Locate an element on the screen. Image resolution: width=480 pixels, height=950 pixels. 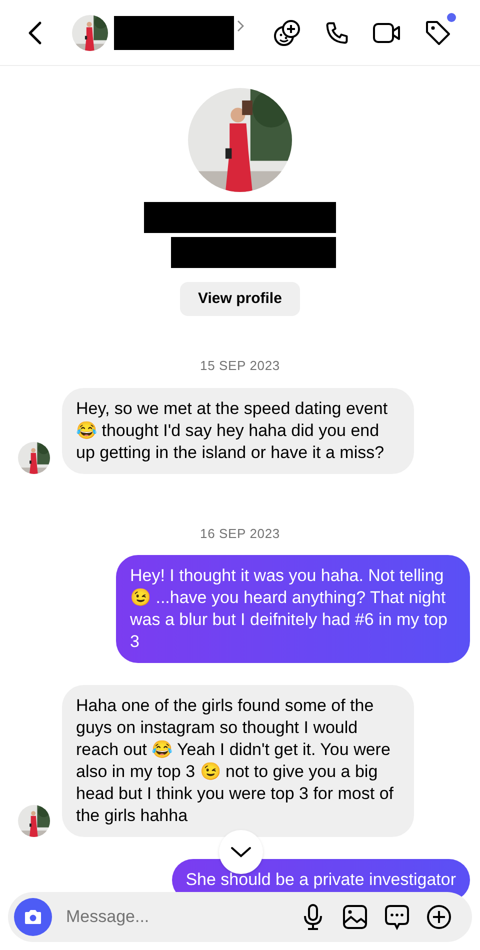
phone-icon is located at coordinates (337, 33).